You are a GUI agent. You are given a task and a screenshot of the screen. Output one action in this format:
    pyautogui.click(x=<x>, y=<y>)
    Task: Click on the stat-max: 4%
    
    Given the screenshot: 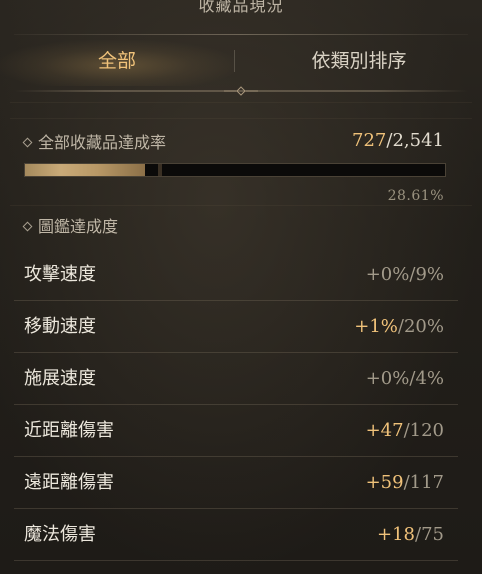 What is the action you would take?
    pyautogui.click(x=429, y=378)
    